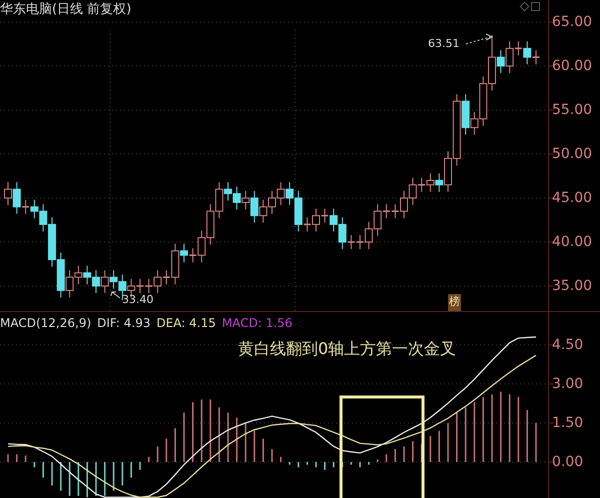  Describe the element at coordinates (138, 300) in the screenshot. I see `price-label: 33.40` at that location.